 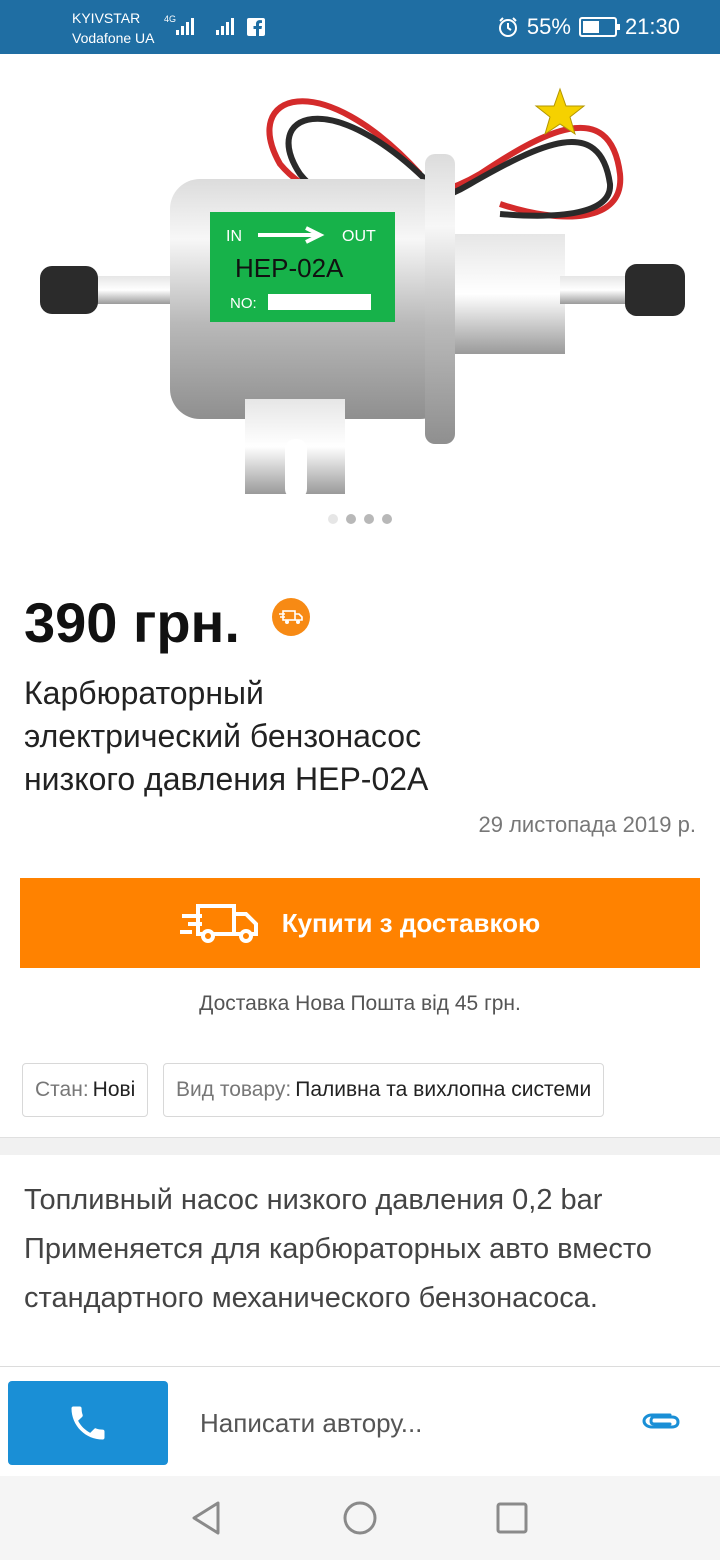 What do you see at coordinates (206, 1518) in the screenshot?
I see `back-icon` at bounding box center [206, 1518].